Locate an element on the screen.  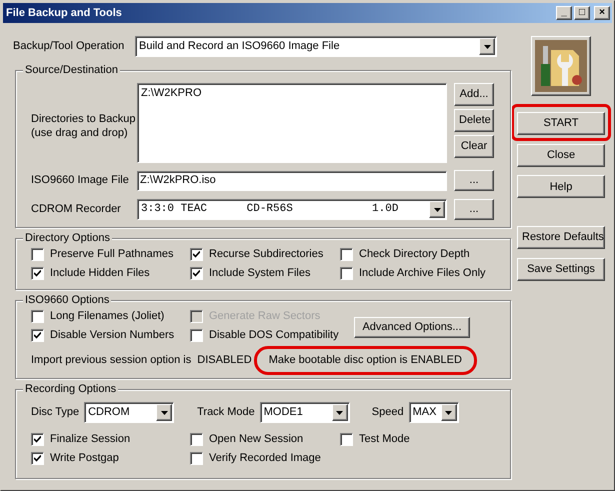
field-label: Backup/Tool Operation is located at coordinates (69, 46).